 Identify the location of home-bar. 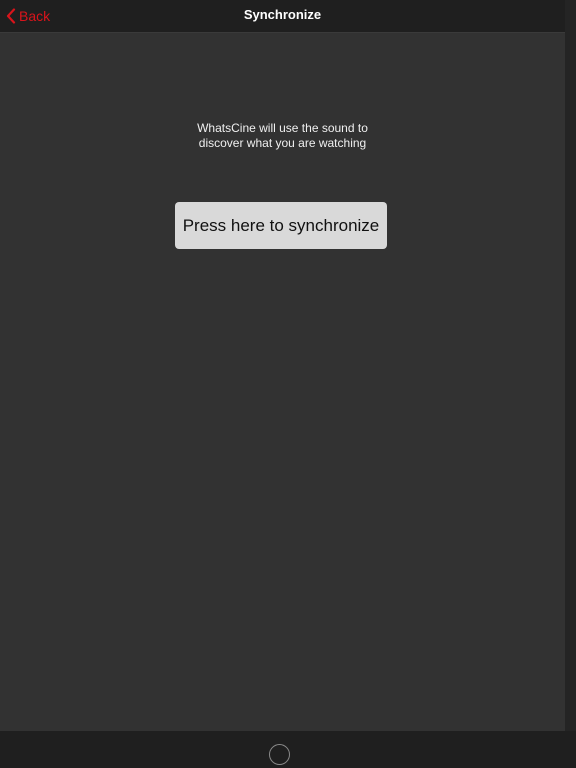
(288, 749).